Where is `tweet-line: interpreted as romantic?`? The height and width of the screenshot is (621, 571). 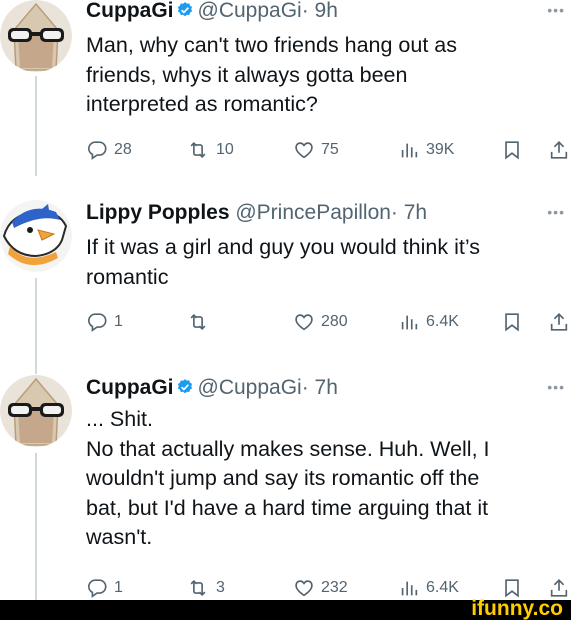
tweet-line: interpreted as romantic? is located at coordinates (202, 104).